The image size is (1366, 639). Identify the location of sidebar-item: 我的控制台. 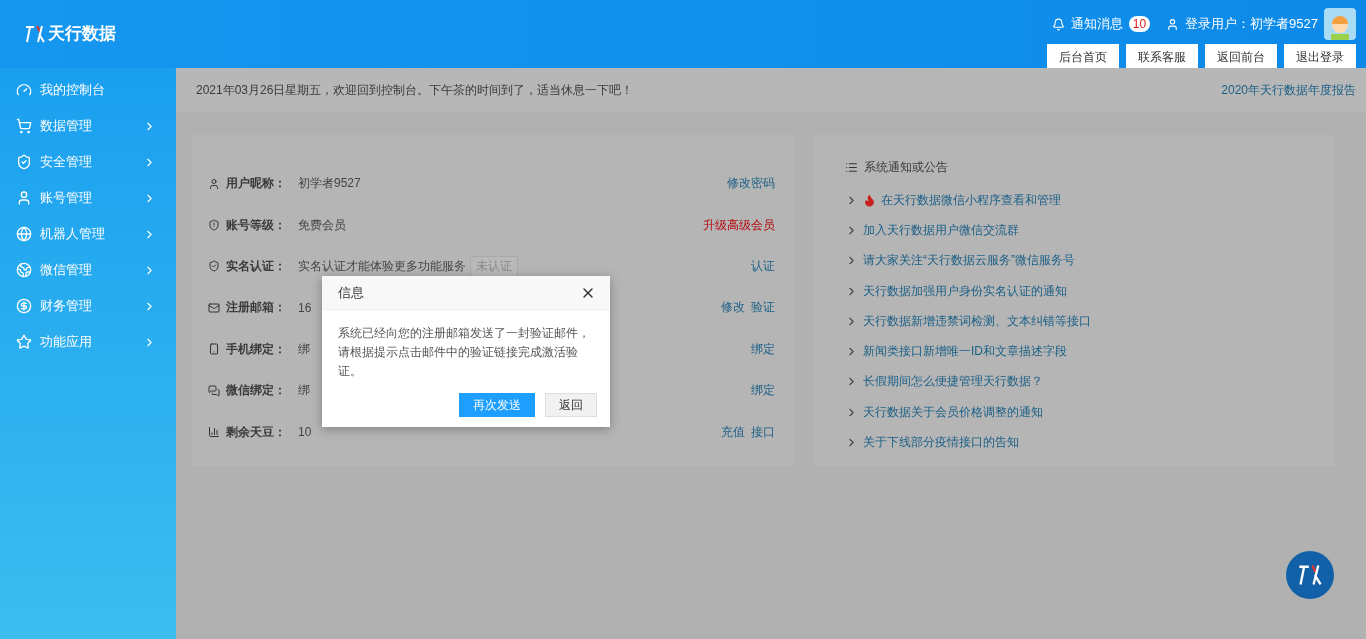
(88, 90).